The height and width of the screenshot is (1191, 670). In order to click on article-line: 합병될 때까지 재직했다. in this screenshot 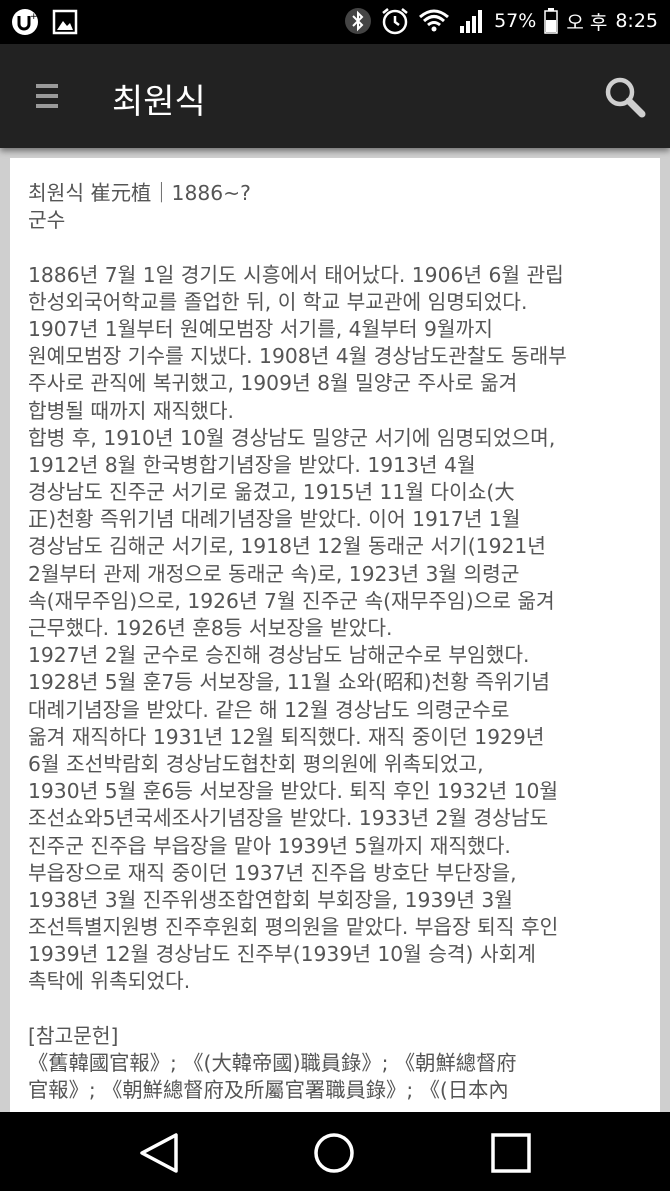, I will do `click(131, 410)`.